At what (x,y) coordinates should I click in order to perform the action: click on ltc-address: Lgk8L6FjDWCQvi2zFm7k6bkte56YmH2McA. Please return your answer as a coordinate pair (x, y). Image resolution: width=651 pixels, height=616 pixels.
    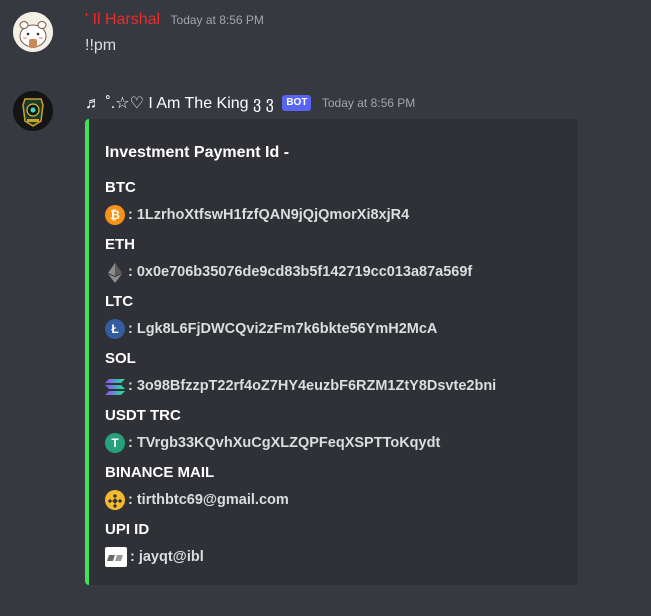
    Looking at the image, I should click on (287, 329).